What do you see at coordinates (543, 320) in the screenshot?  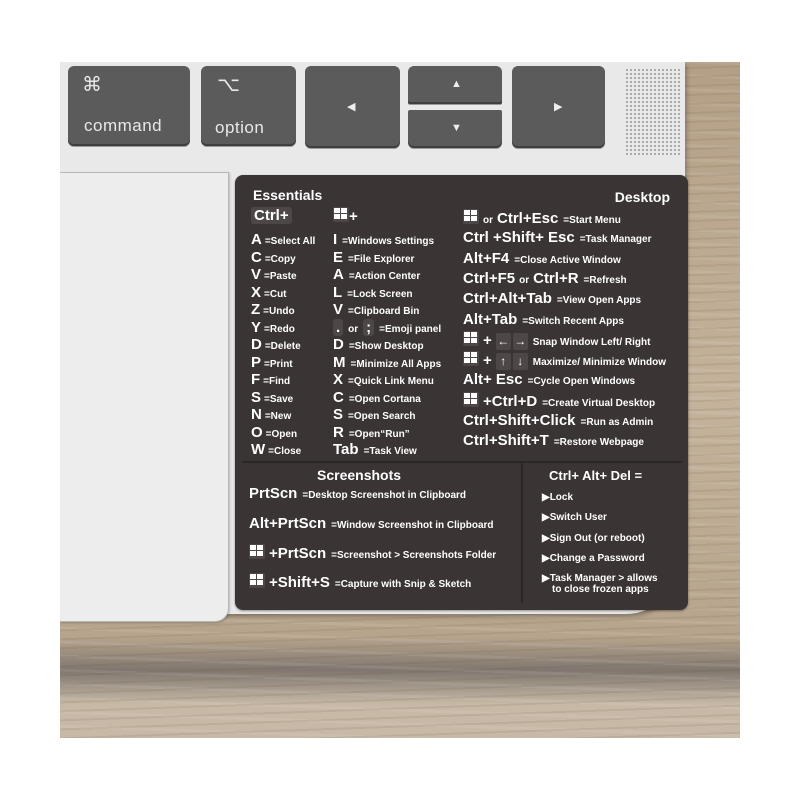 I see `desktop-shortcut-row: Alt+Tab =Switch Recent Apps` at bounding box center [543, 320].